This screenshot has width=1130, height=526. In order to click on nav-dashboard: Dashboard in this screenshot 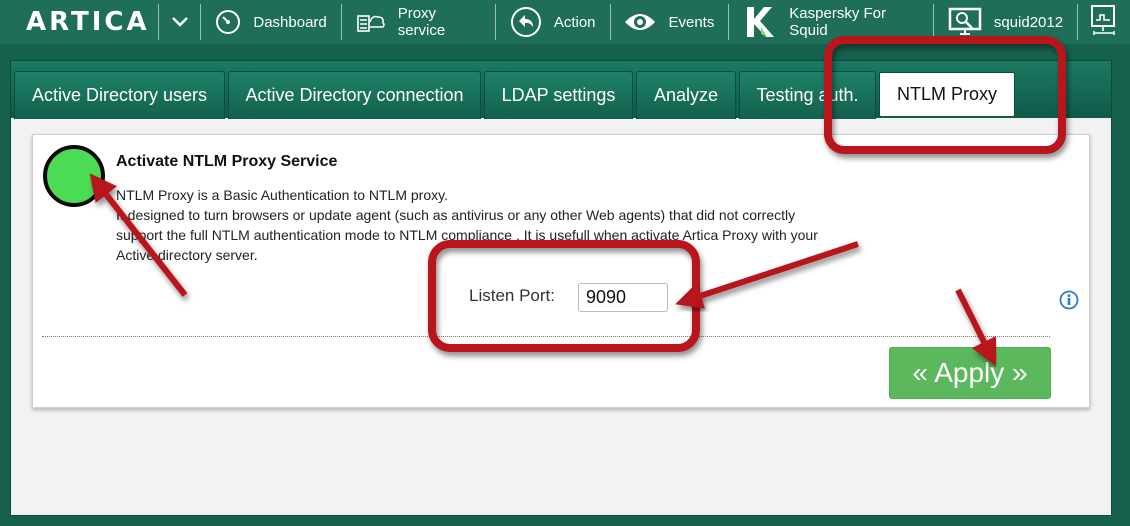, I will do `click(270, 22)`.